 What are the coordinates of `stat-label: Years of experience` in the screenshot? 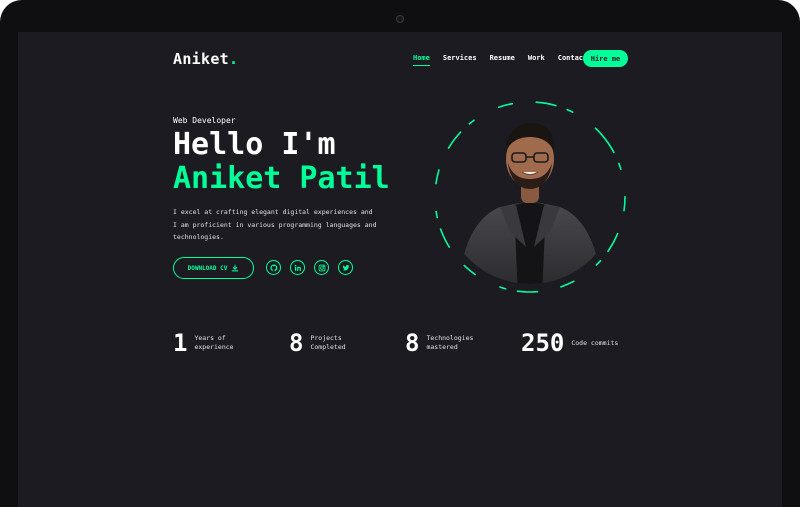 It's located at (214, 342).